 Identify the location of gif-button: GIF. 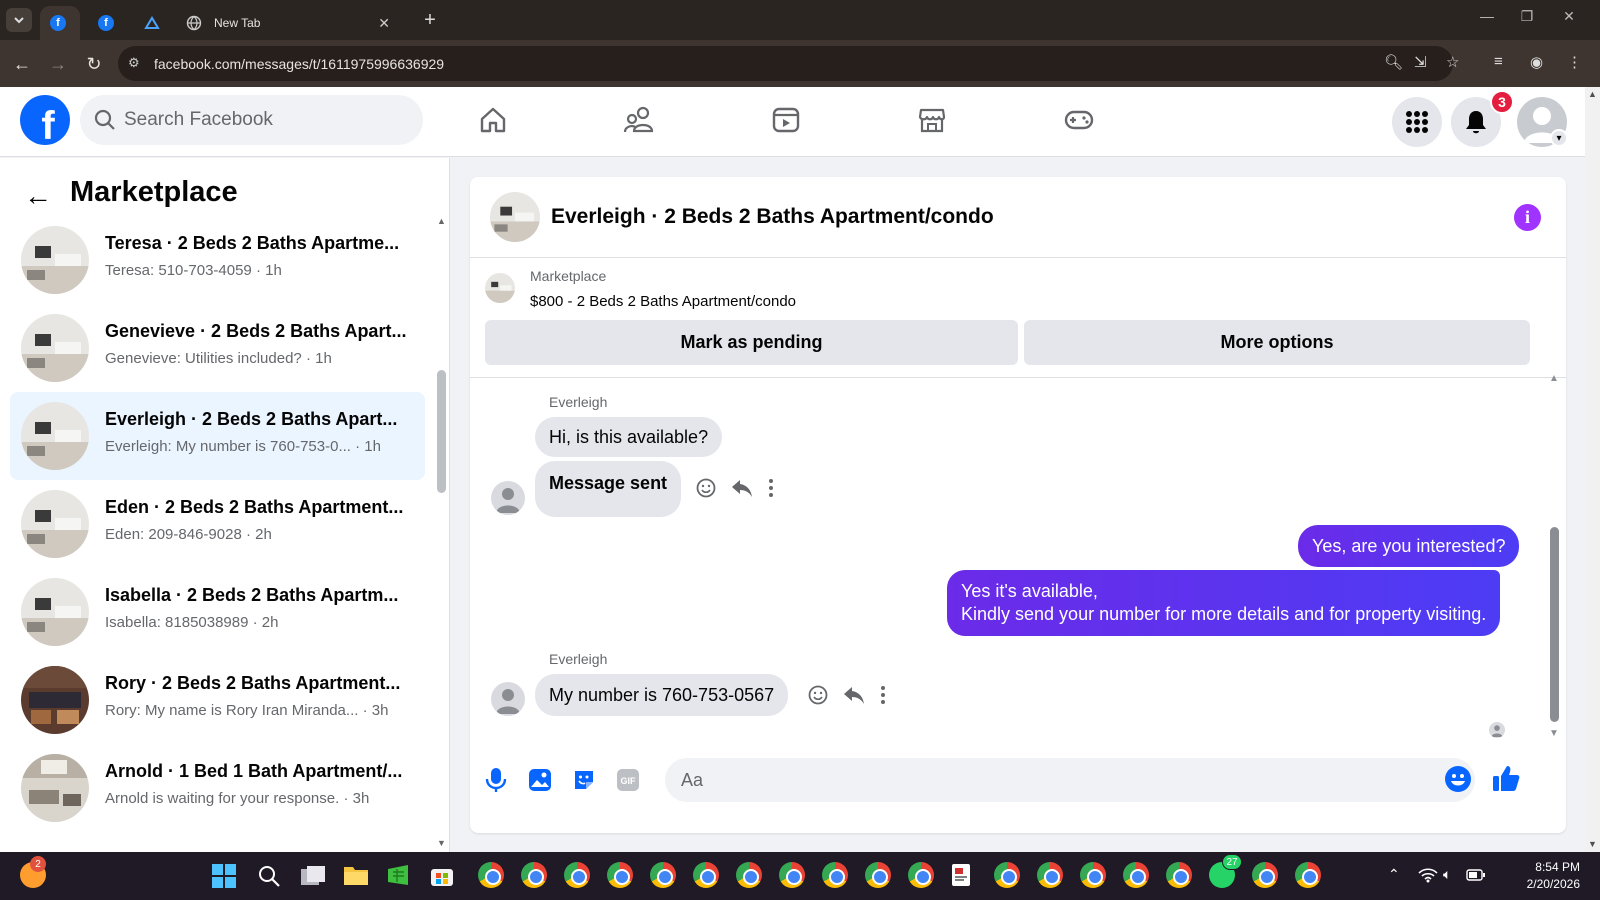
(628, 780).